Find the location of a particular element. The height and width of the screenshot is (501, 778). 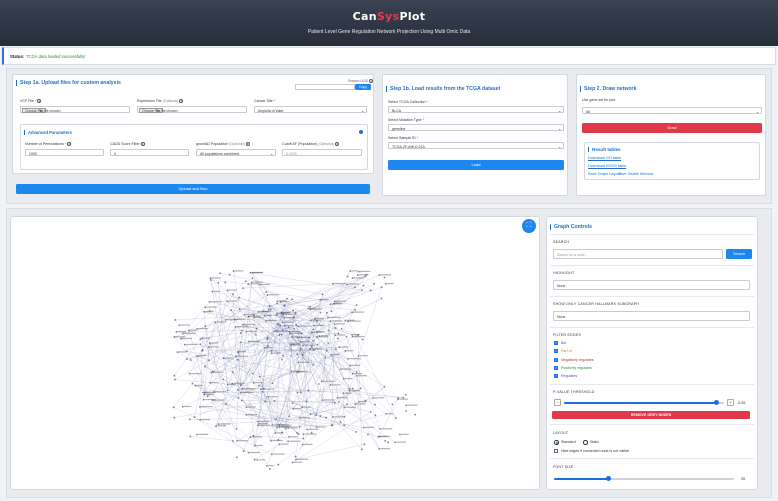

save-graph-layout-link: Save Graph Layout is located at coordinates (604, 174).